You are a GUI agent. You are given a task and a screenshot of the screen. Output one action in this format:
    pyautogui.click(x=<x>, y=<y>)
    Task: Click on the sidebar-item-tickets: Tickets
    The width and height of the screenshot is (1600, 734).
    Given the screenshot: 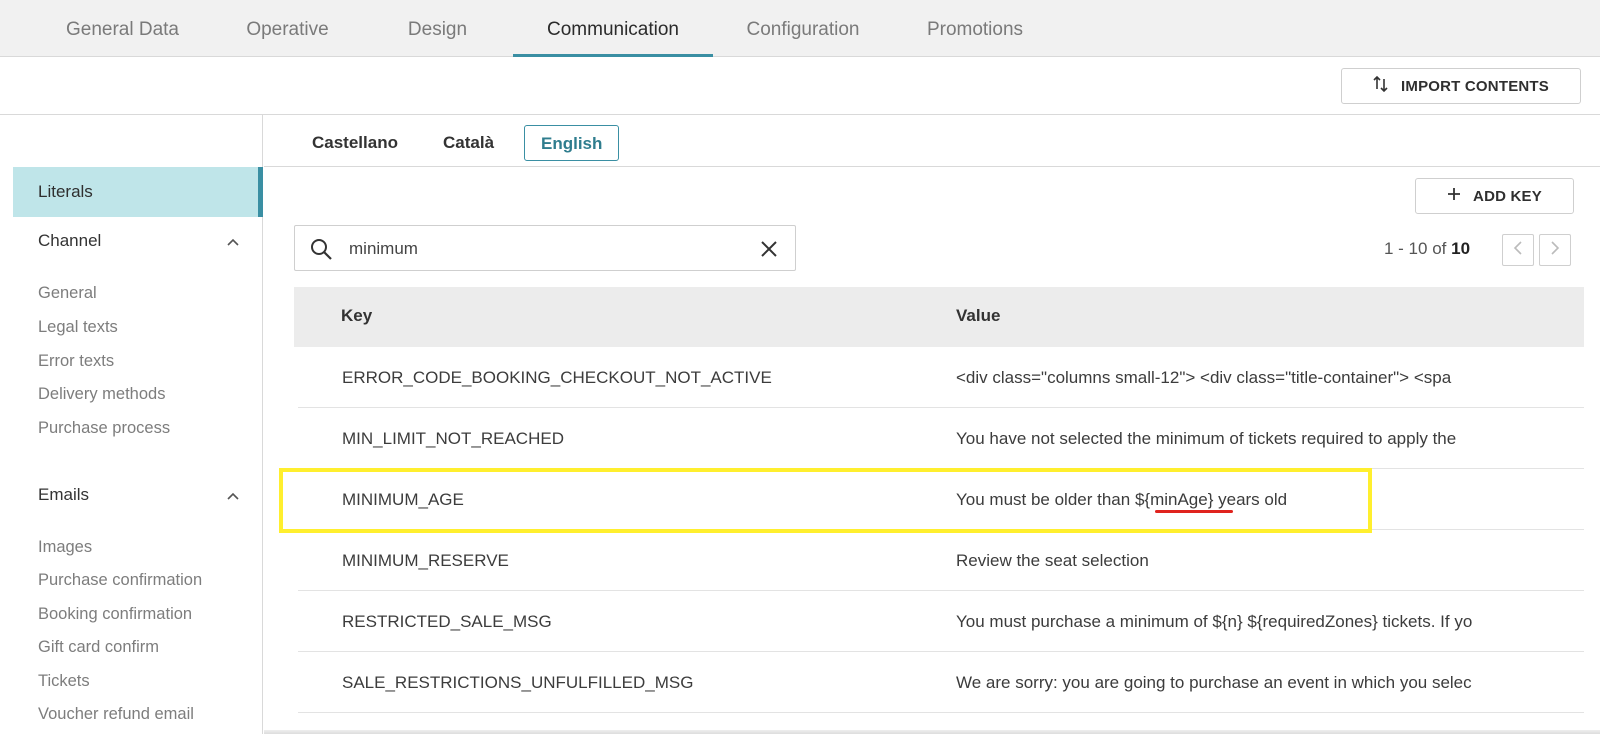 What is the action you would take?
    pyautogui.click(x=64, y=681)
    